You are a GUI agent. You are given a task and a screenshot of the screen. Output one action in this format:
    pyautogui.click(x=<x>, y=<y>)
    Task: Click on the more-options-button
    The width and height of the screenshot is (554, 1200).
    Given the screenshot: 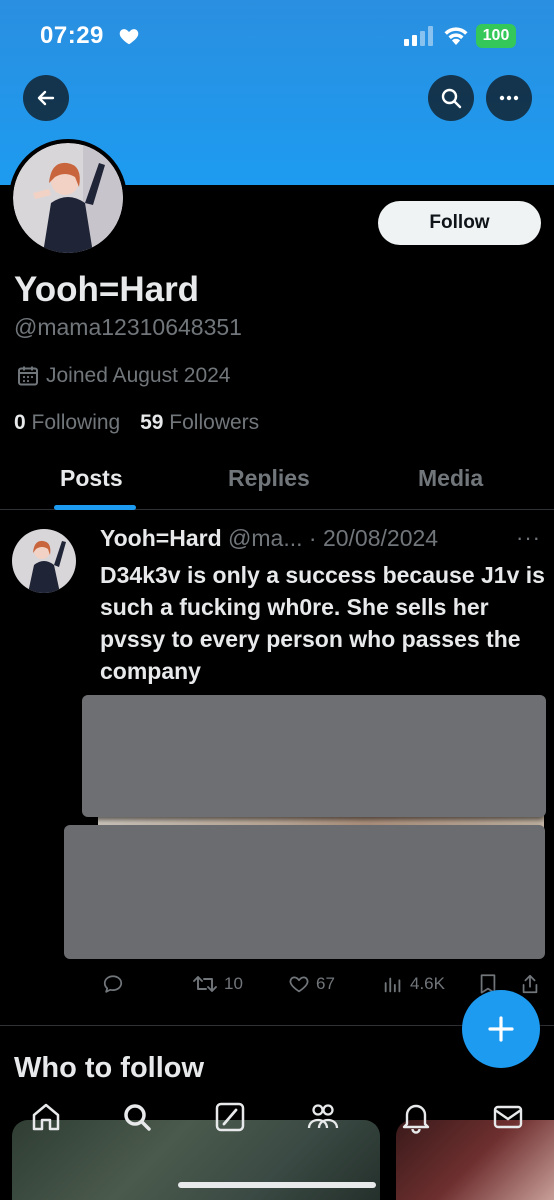 What is the action you would take?
    pyautogui.click(x=509, y=98)
    